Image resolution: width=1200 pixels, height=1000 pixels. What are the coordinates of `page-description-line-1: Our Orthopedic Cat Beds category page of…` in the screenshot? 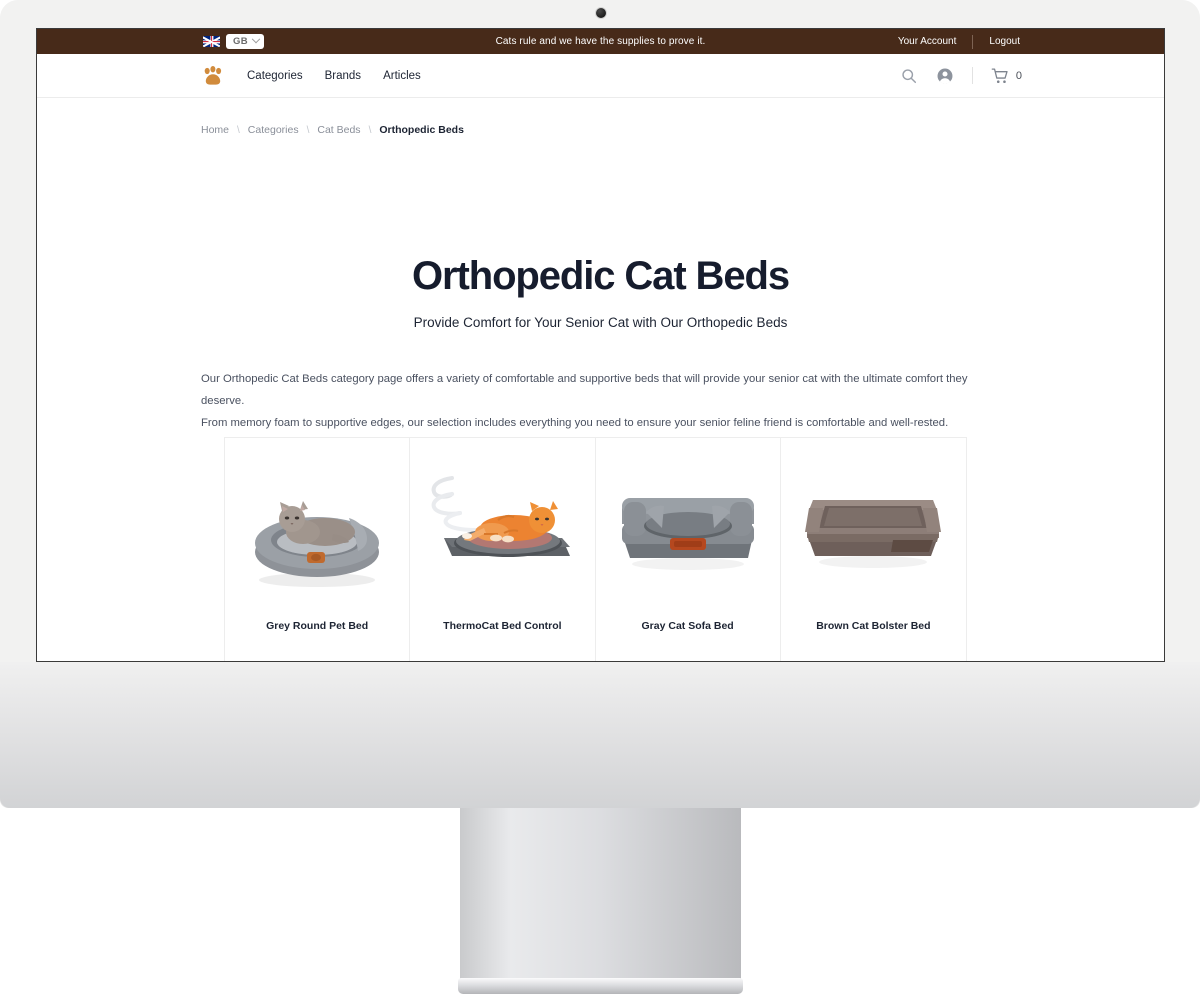 It's located at (584, 390).